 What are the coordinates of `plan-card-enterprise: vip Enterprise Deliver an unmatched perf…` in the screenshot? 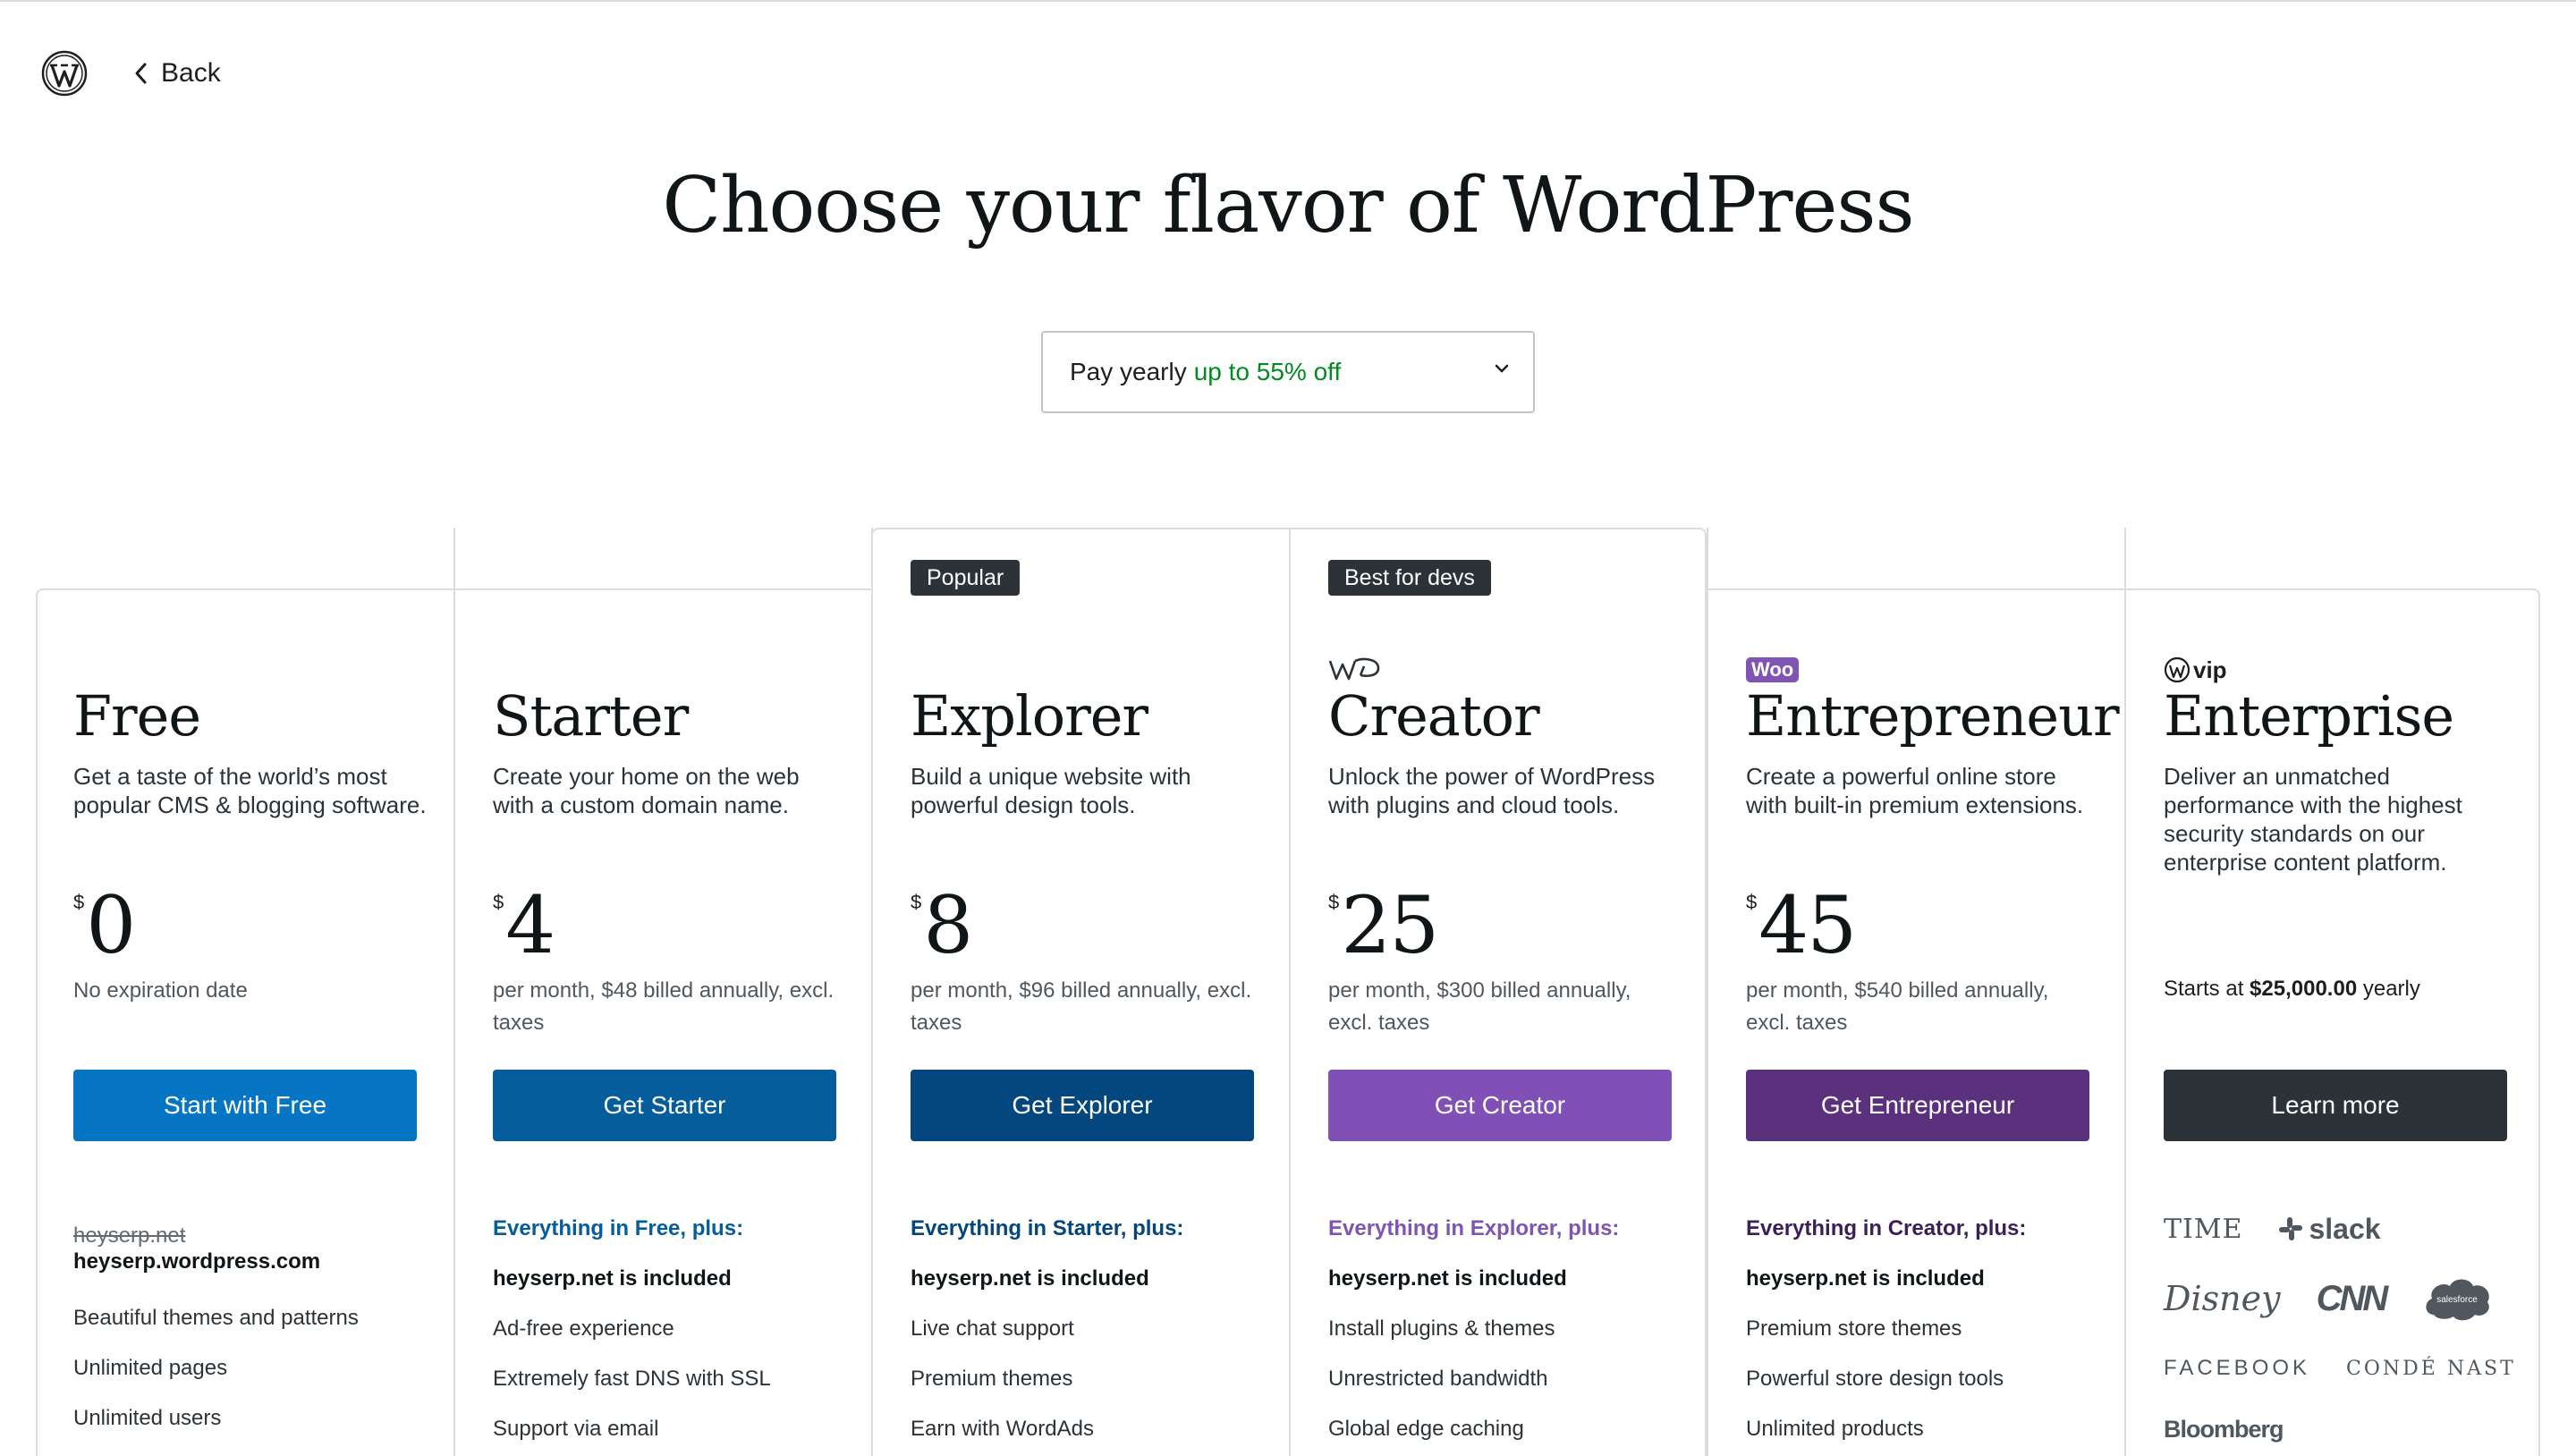 It's located at (2332, 992).